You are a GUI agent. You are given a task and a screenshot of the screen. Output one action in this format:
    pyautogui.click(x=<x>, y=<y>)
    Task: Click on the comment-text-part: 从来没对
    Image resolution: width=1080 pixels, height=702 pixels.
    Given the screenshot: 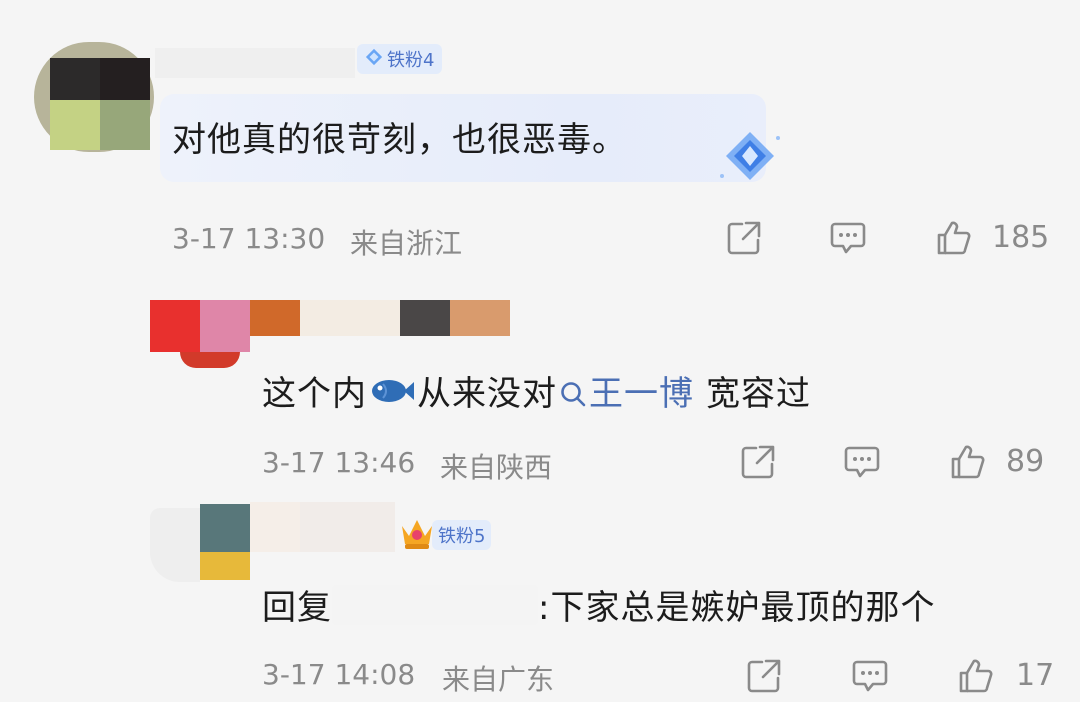 What is the action you would take?
    pyautogui.click(x=487, y=394)
    